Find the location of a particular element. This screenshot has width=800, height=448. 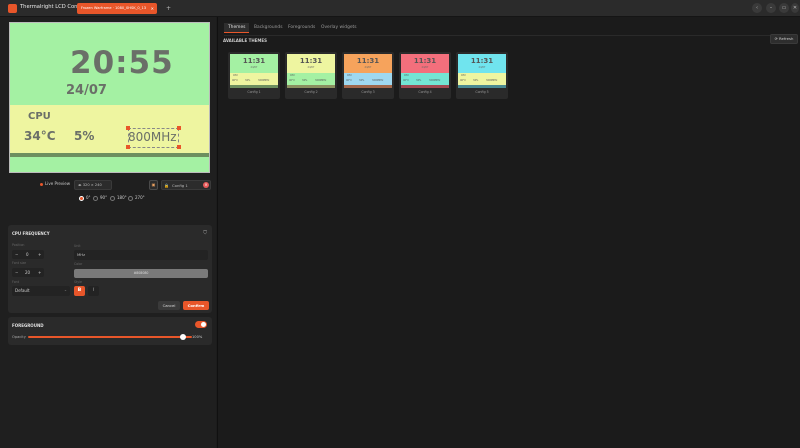

unit-label: Unit is located at coordinates (77, 246).